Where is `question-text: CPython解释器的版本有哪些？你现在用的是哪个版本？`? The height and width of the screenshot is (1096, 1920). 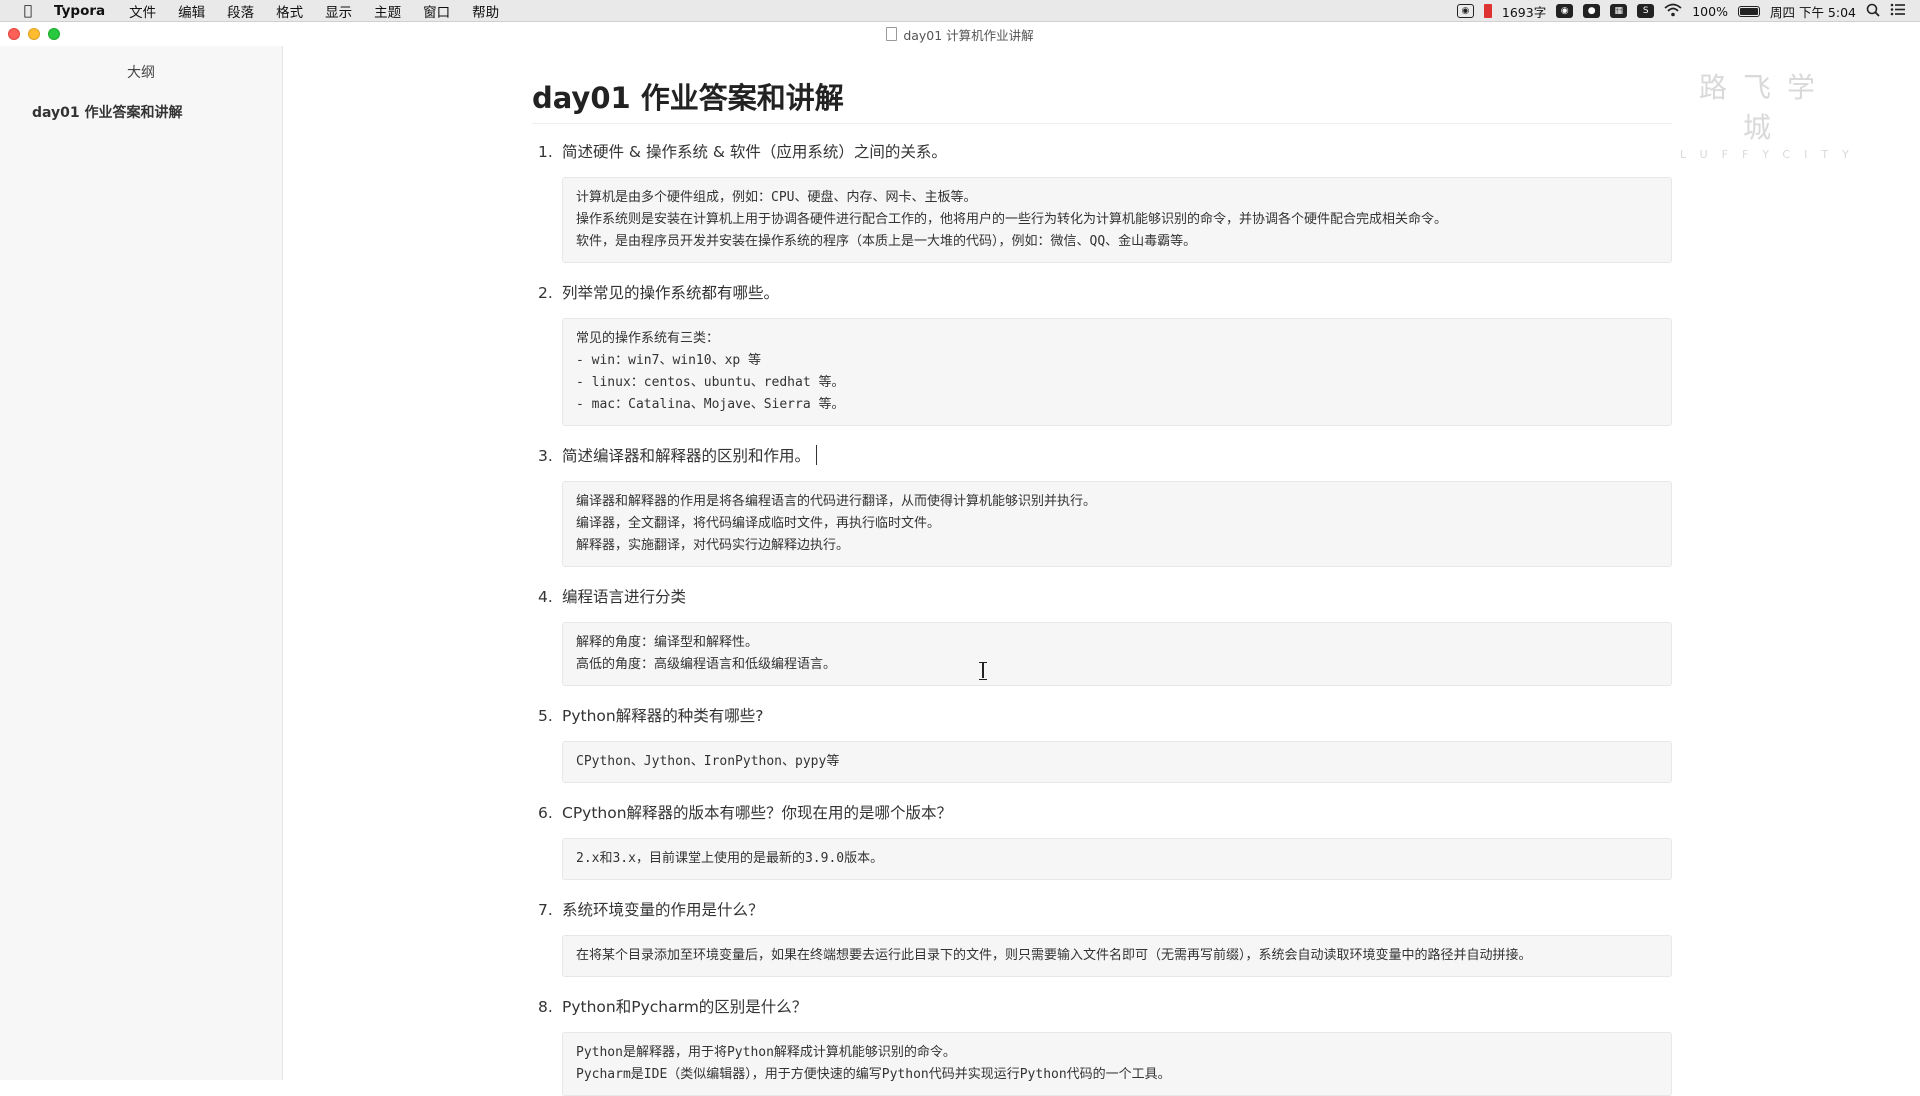
question-text: CPython解释器的版本有哪些？你现在用的是哪个版本？ is located at coordinates (757, 813).